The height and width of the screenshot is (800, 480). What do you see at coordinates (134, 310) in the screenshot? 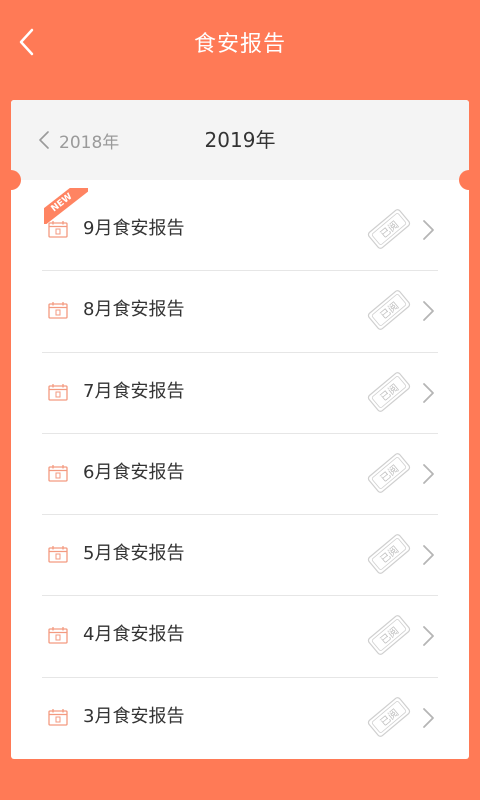
I see `report-label: 8月食安报告` at bounding box center [134, 310].